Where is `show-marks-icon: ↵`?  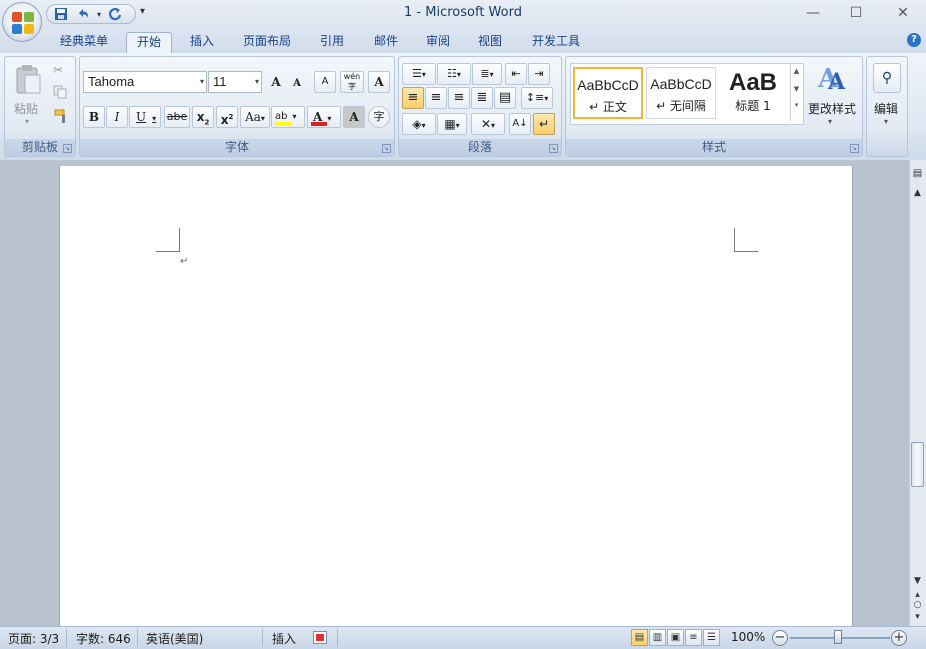
show-marks-icon: ↵ is located at coordinates (544, 124).